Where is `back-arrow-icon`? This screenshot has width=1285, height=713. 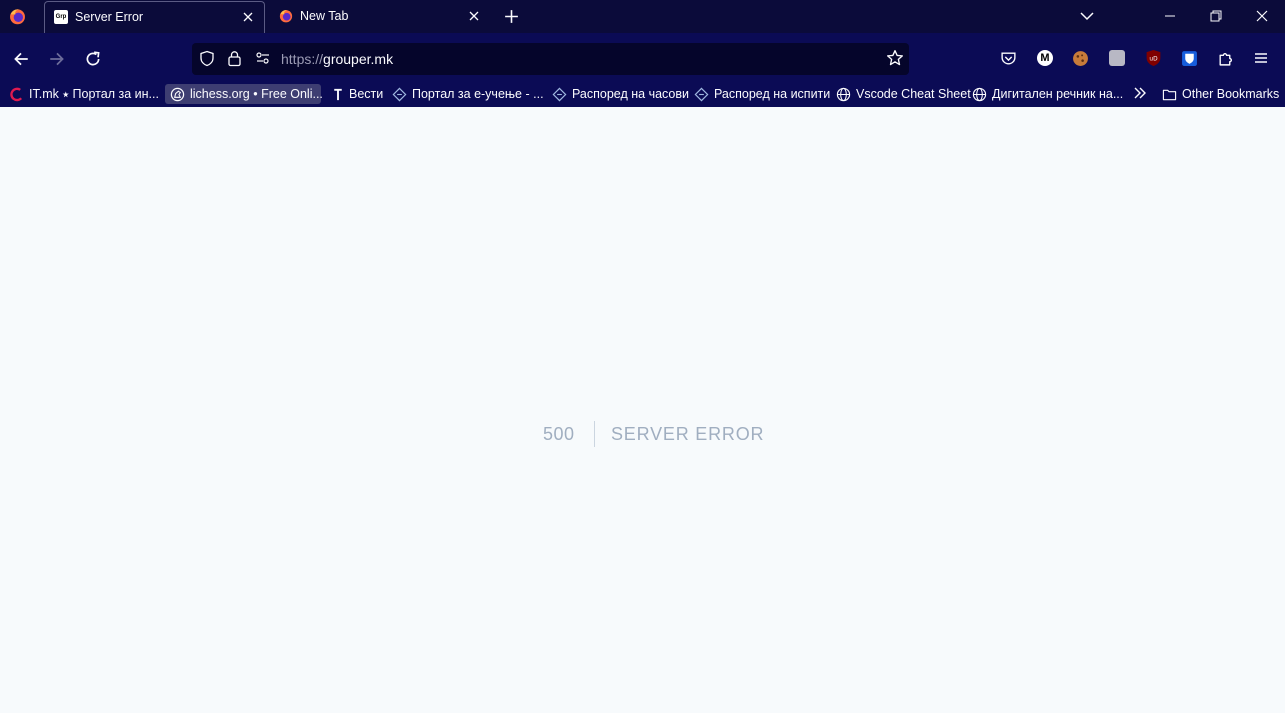 back-arrow-icon is located at coordinates (21, 59).